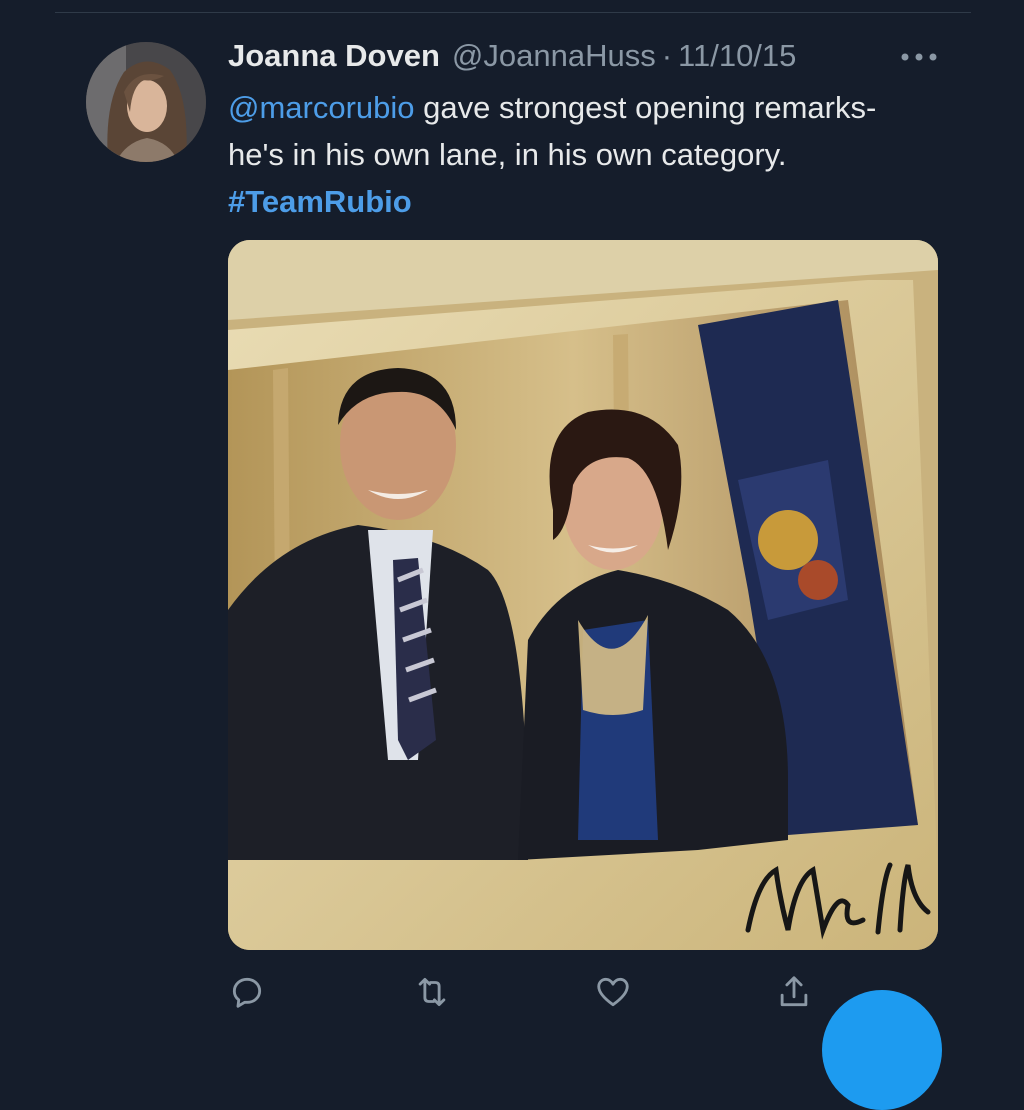 This screenshot has width=1024, height=1110. Describe the element at coordinates (882, 1050) in the screenshot. I see `compose-tweet-button` at that location.